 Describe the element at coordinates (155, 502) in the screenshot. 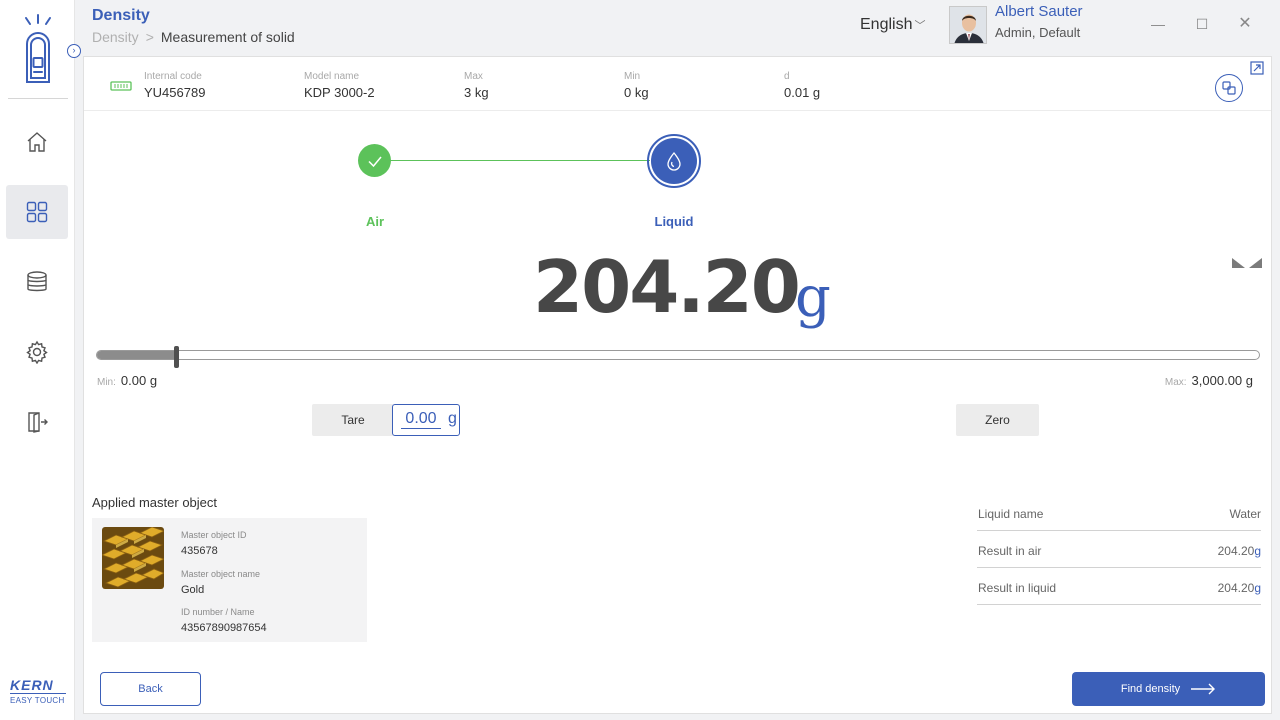

I see `master-object-title: Applied master object` at that location.